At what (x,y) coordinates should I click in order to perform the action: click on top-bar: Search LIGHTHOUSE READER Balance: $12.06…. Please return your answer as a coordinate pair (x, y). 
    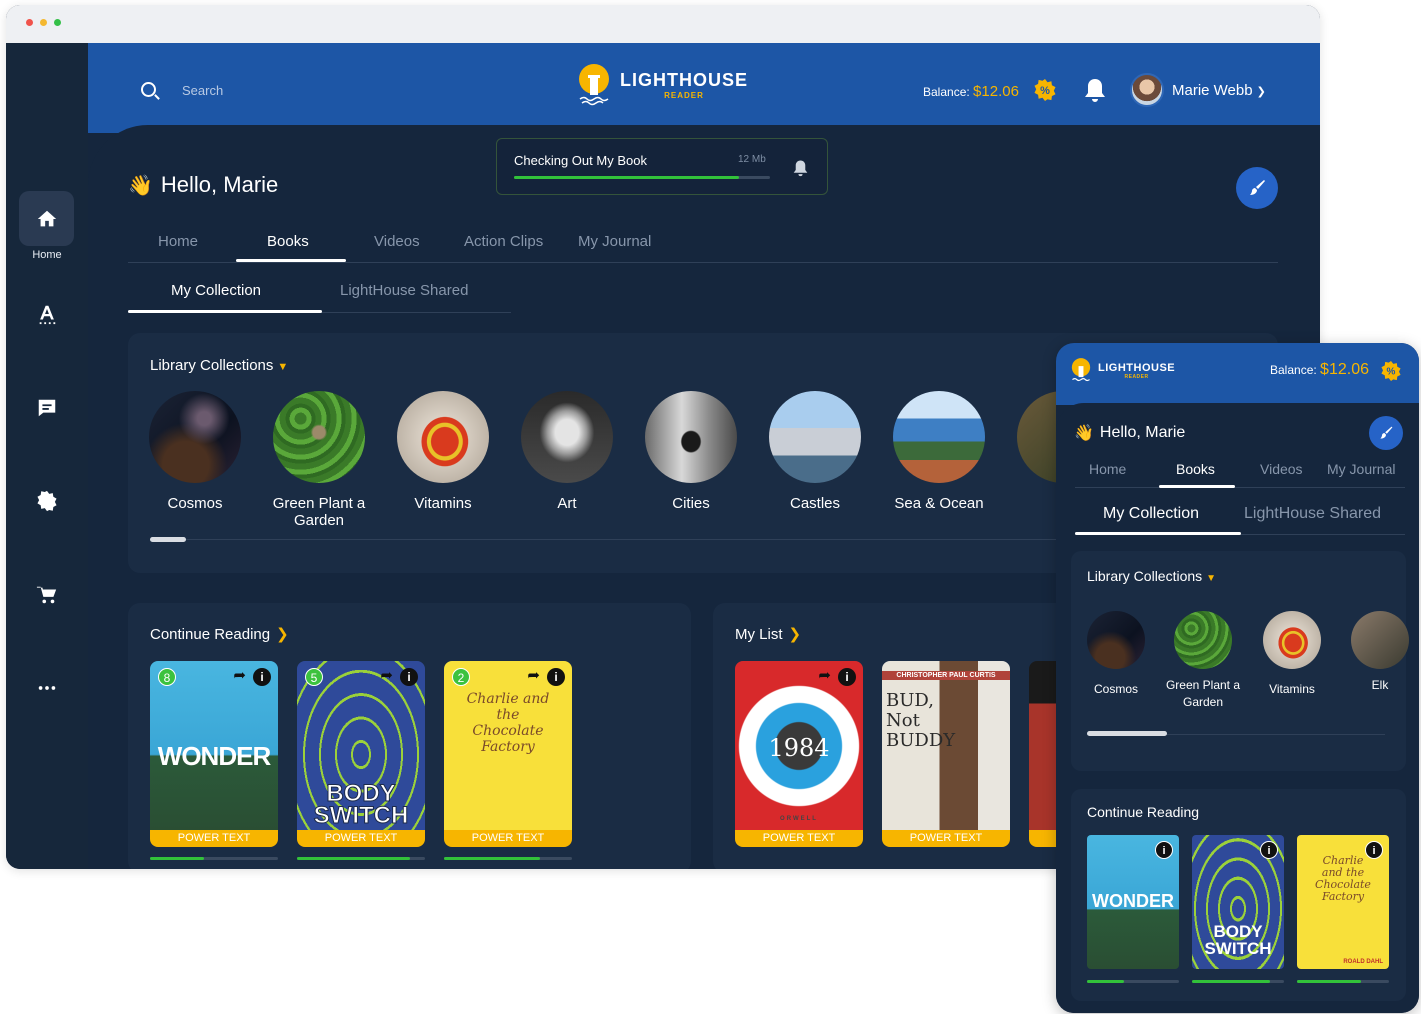
    Looking at the image, I should click on (704, 88).